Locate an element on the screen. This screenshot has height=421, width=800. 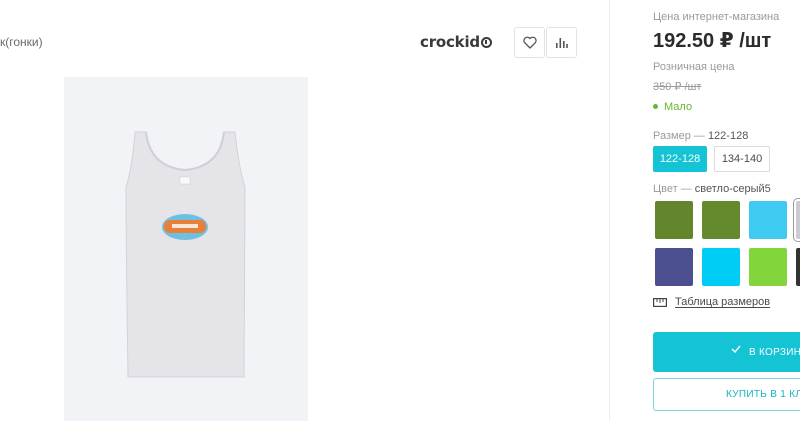
stock-status-text: Мало is located at coordinates (678, 107).